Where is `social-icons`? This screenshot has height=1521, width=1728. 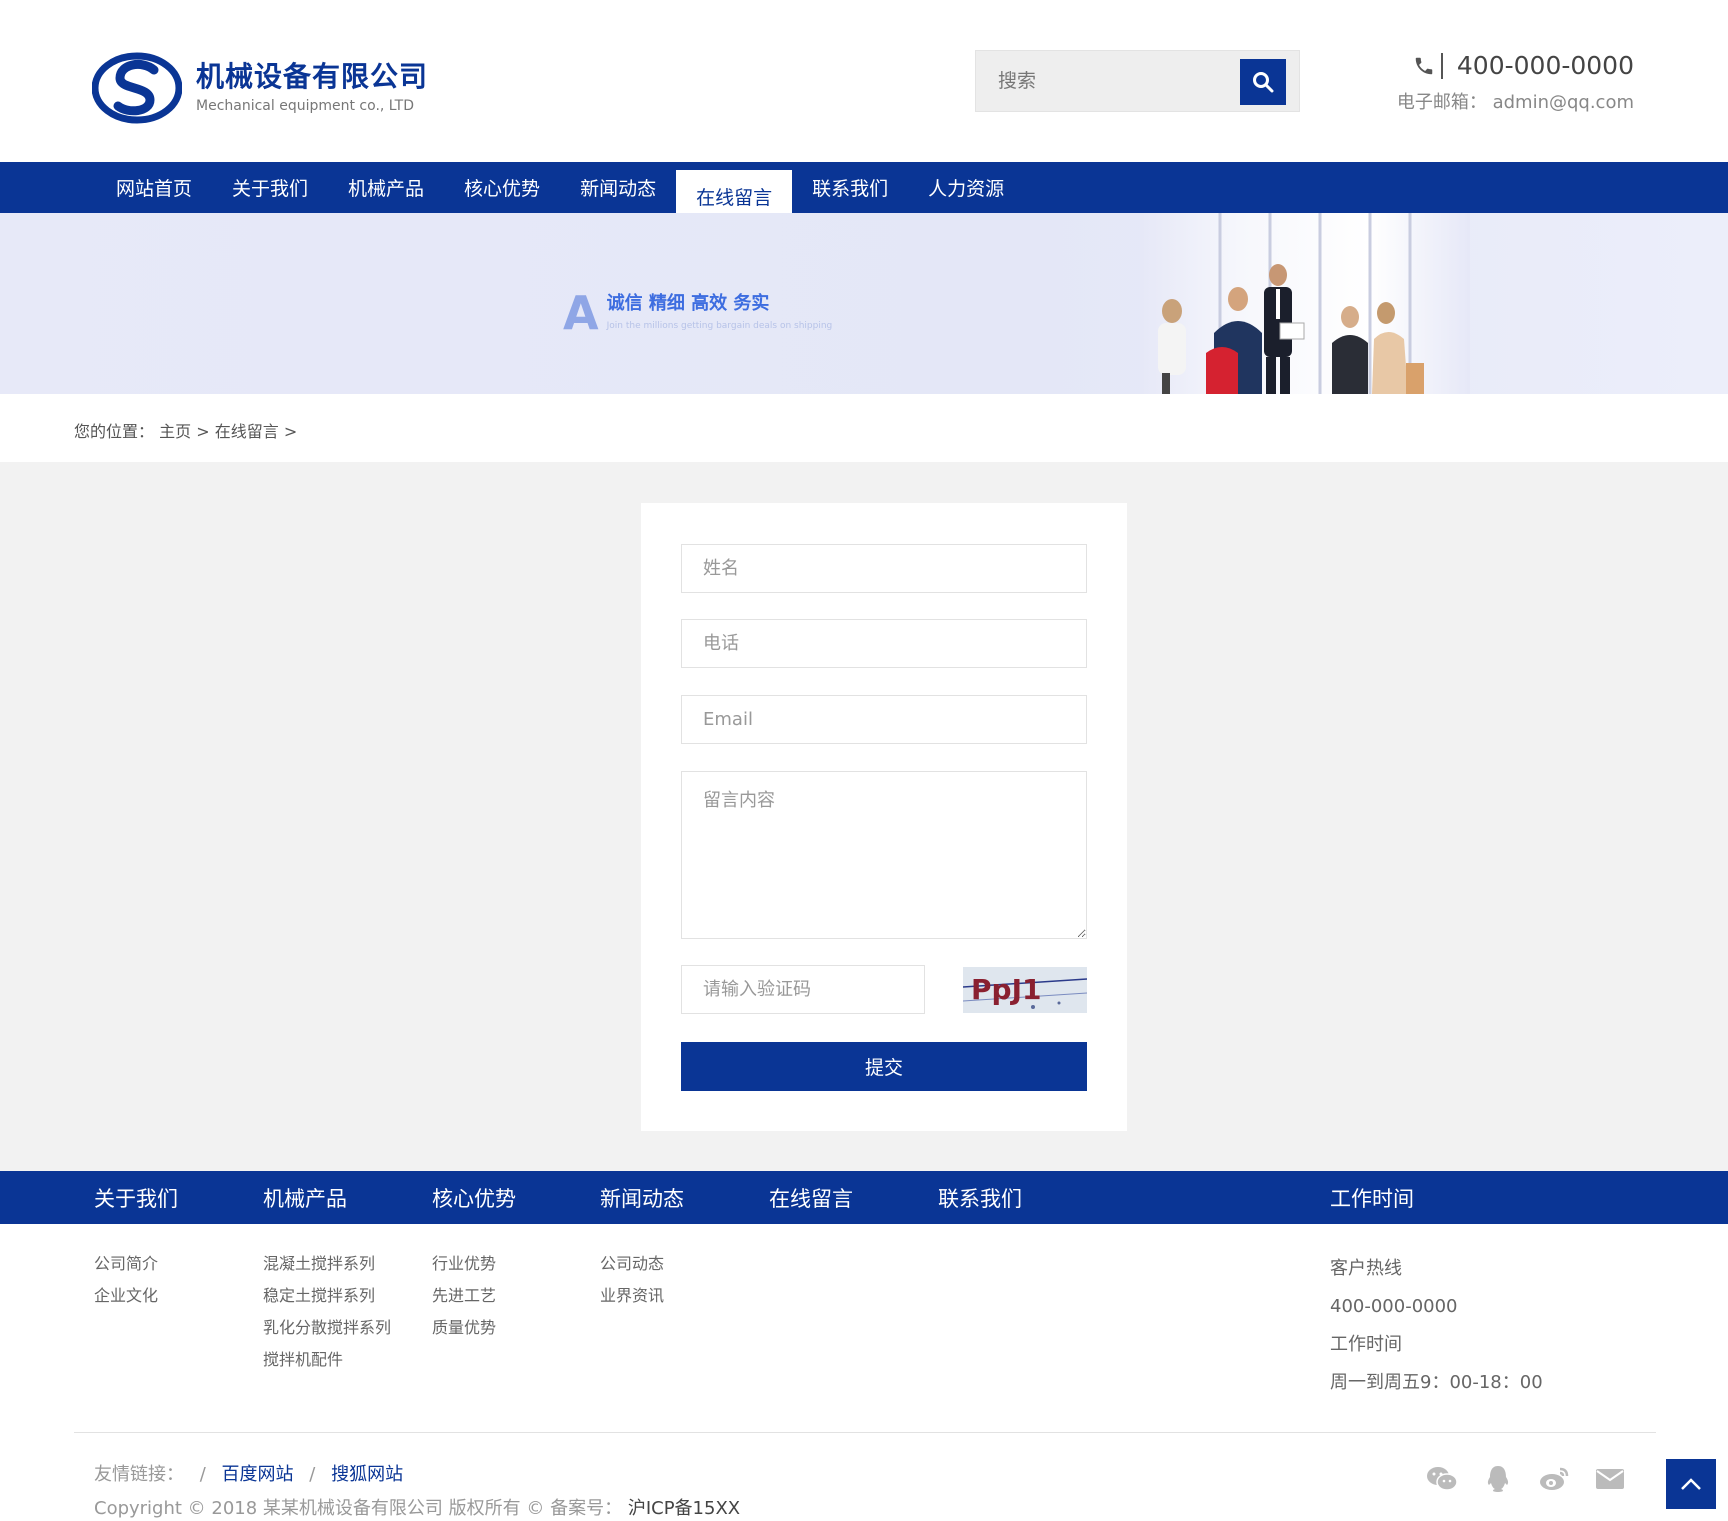
social-icons is located at coordinates (1526, 1479).